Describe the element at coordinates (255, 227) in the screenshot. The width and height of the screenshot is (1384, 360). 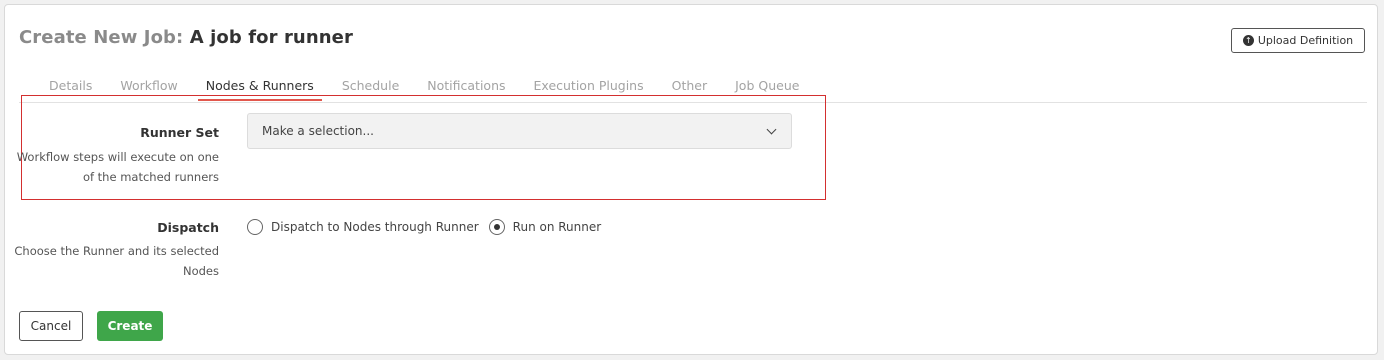
I see `radio-dispatch-nodes` at that location.